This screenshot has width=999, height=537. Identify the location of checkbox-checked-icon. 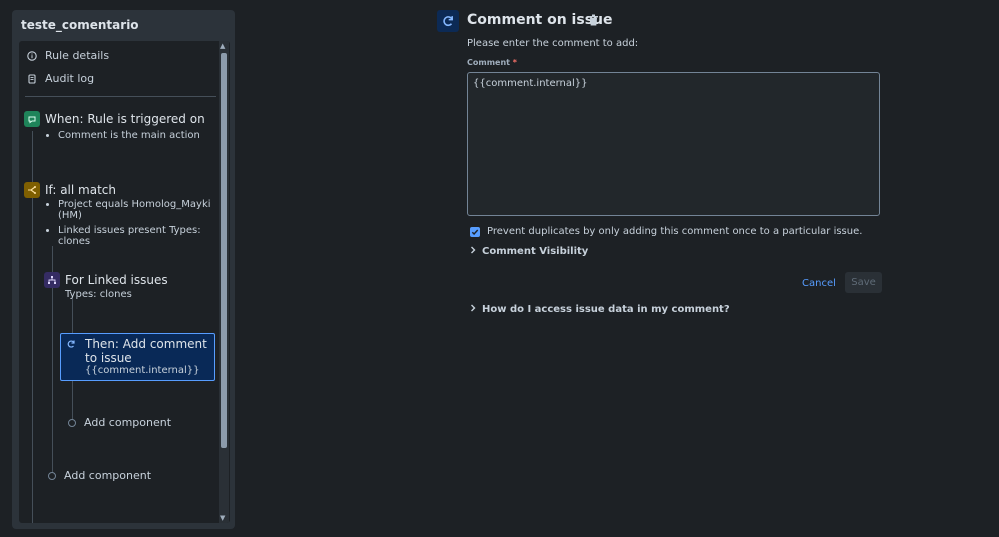
(475, 231).